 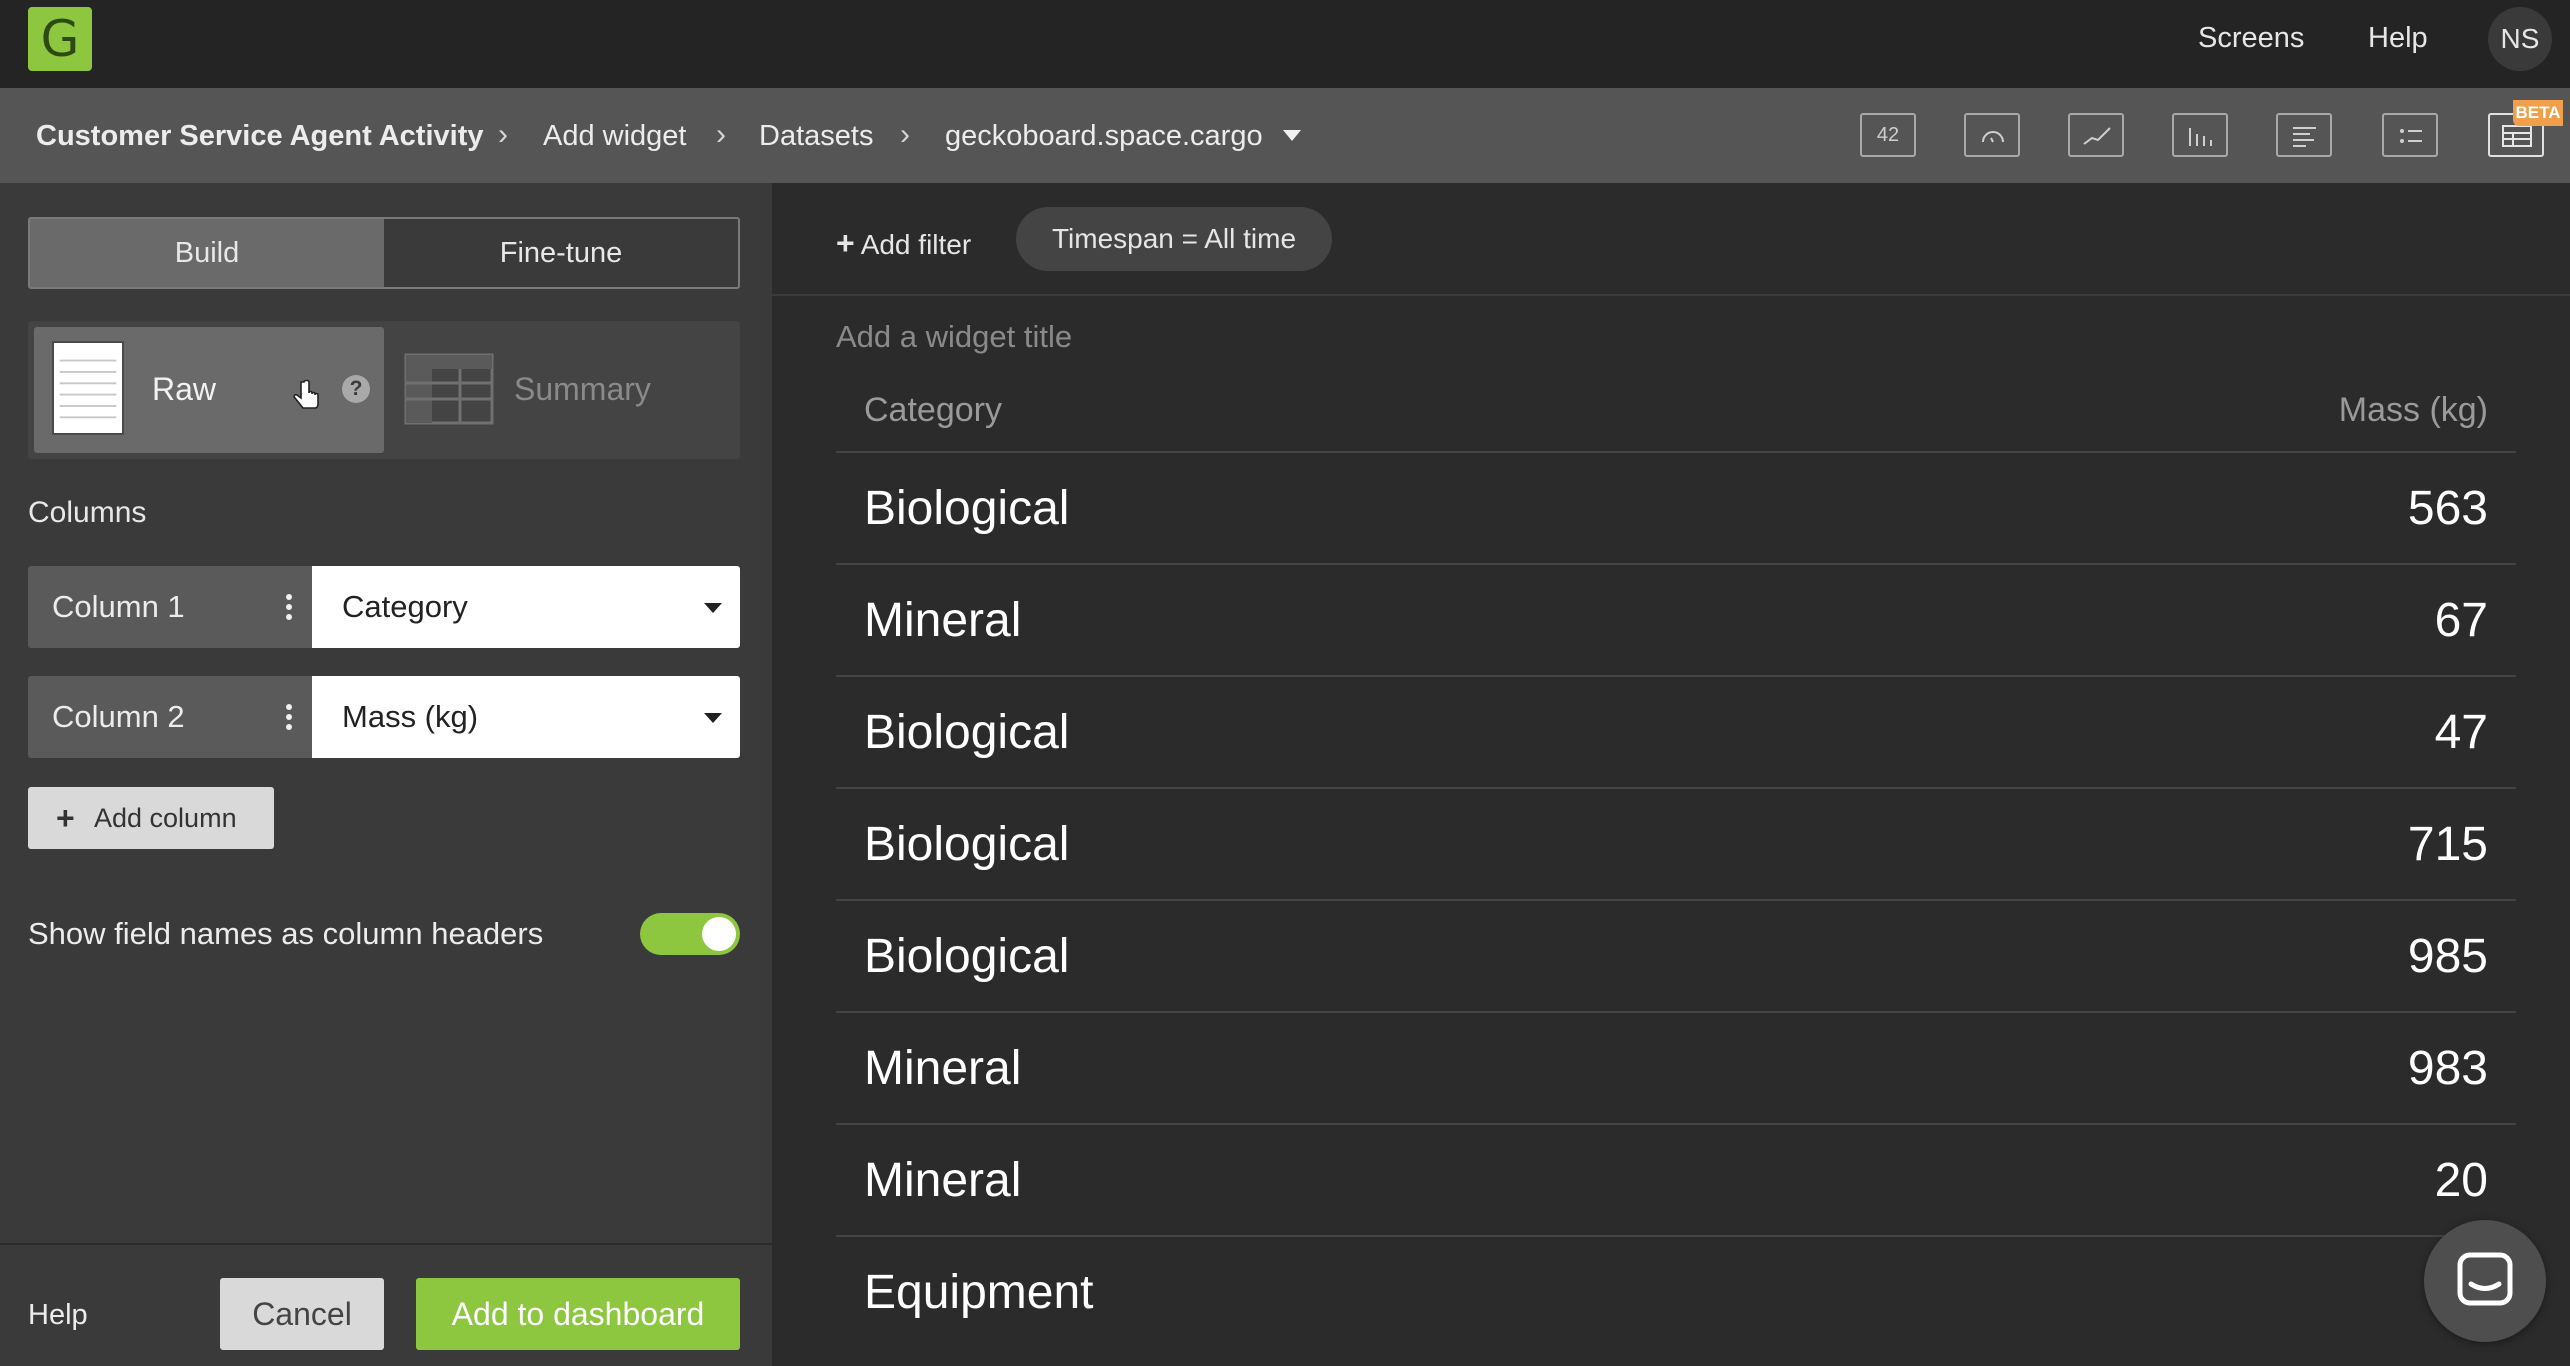 I want to click on table-row: Mineral 20, so click(x=1676, y=1181).